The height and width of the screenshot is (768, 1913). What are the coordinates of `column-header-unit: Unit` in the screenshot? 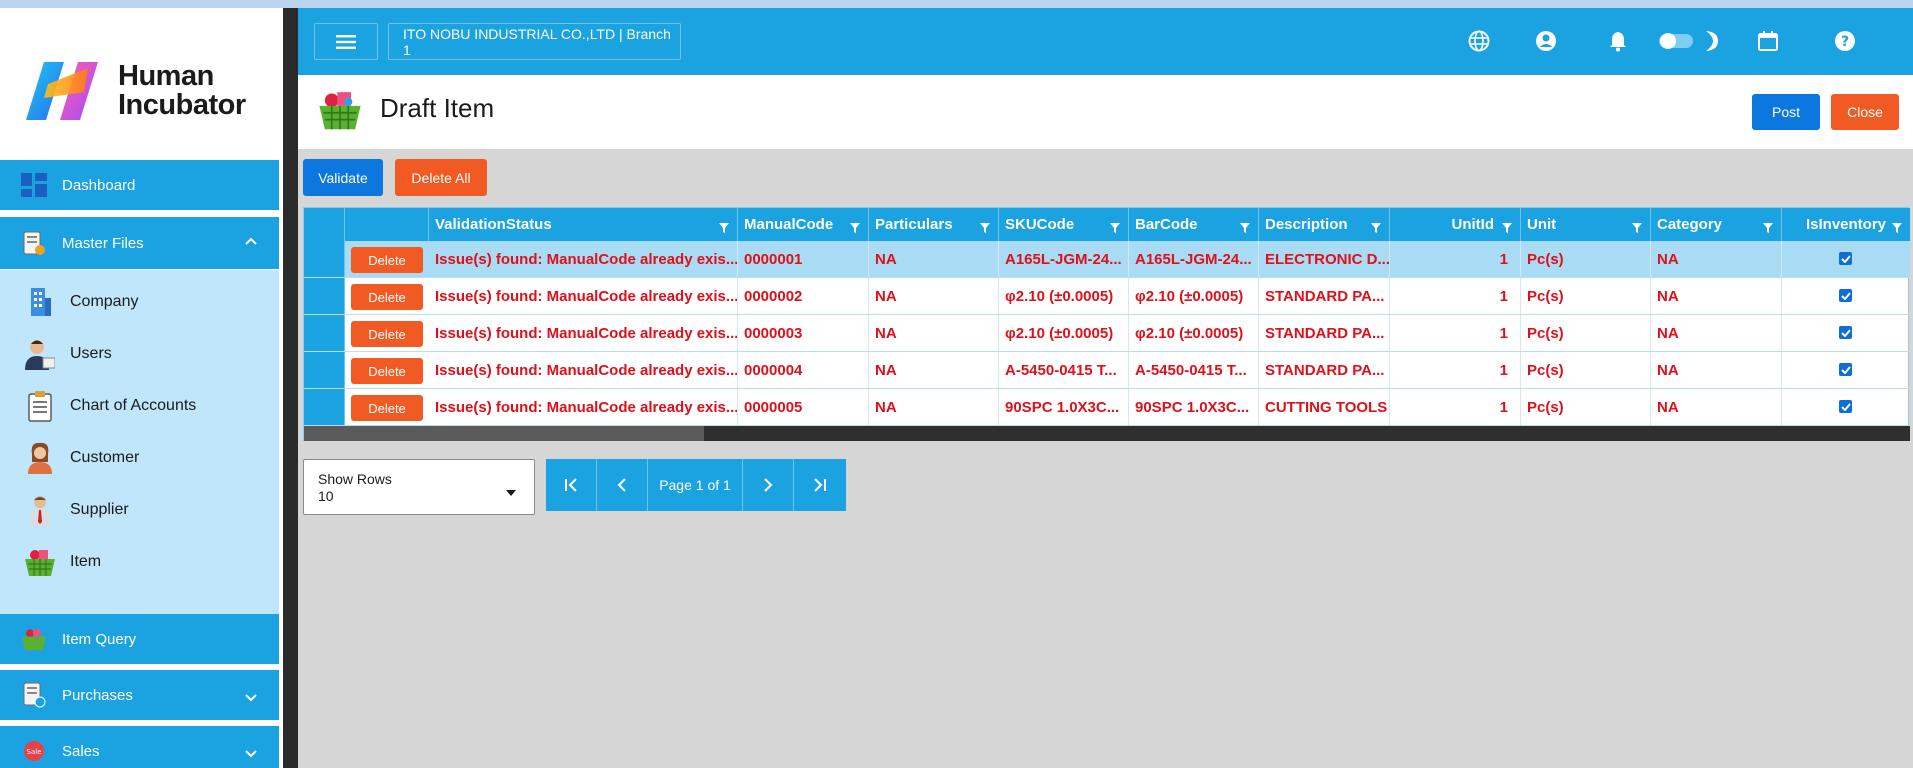 It's located at (1586, 224).